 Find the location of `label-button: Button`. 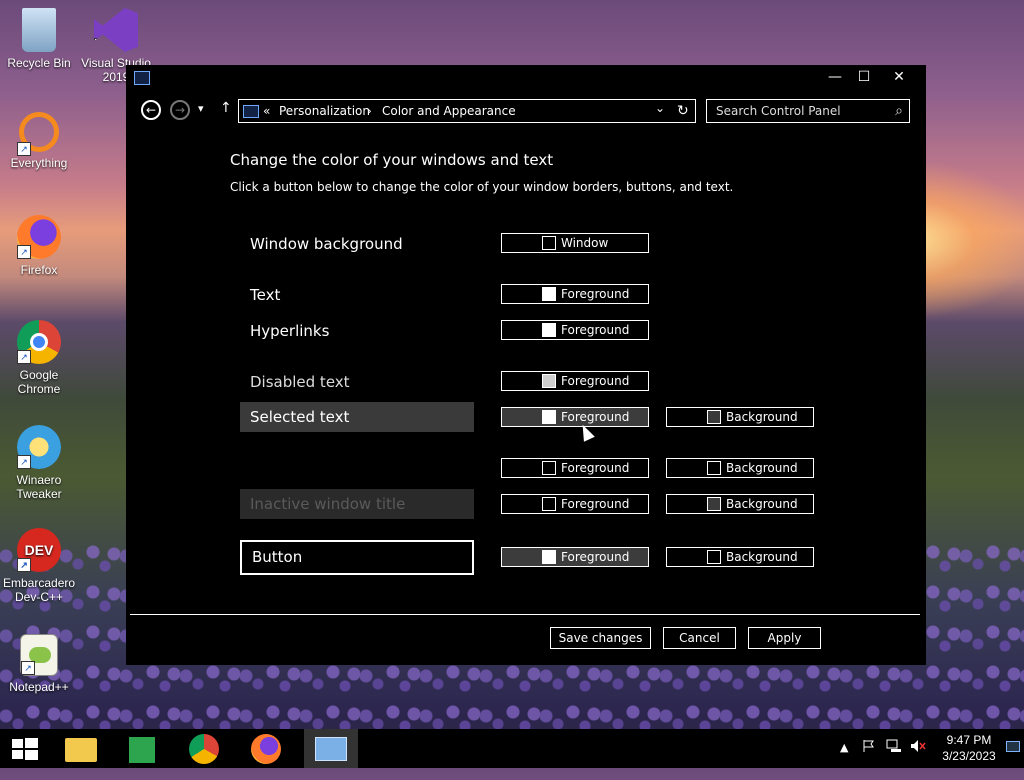

label-button: Button is located at coordinates (357, 557).